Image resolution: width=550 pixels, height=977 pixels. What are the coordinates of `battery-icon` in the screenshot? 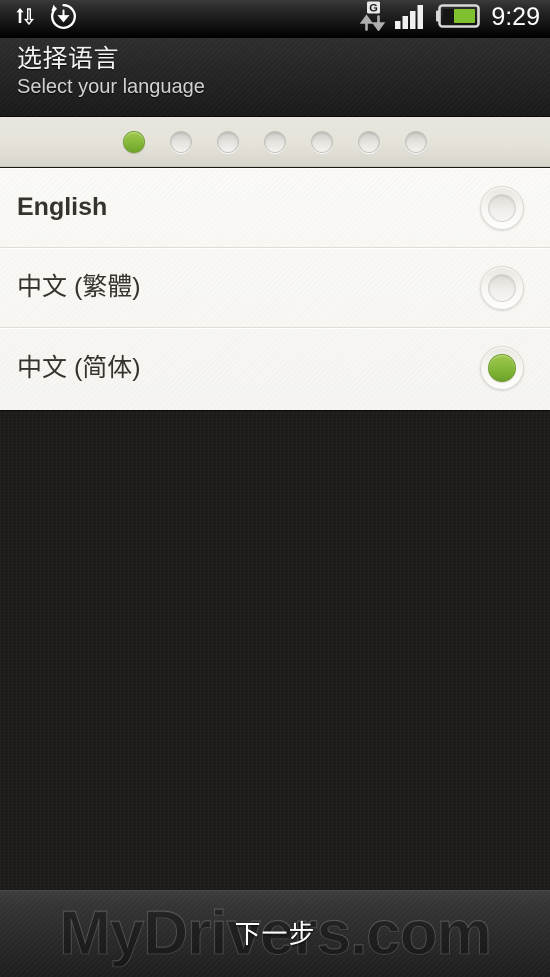 It's located at (458, 18).